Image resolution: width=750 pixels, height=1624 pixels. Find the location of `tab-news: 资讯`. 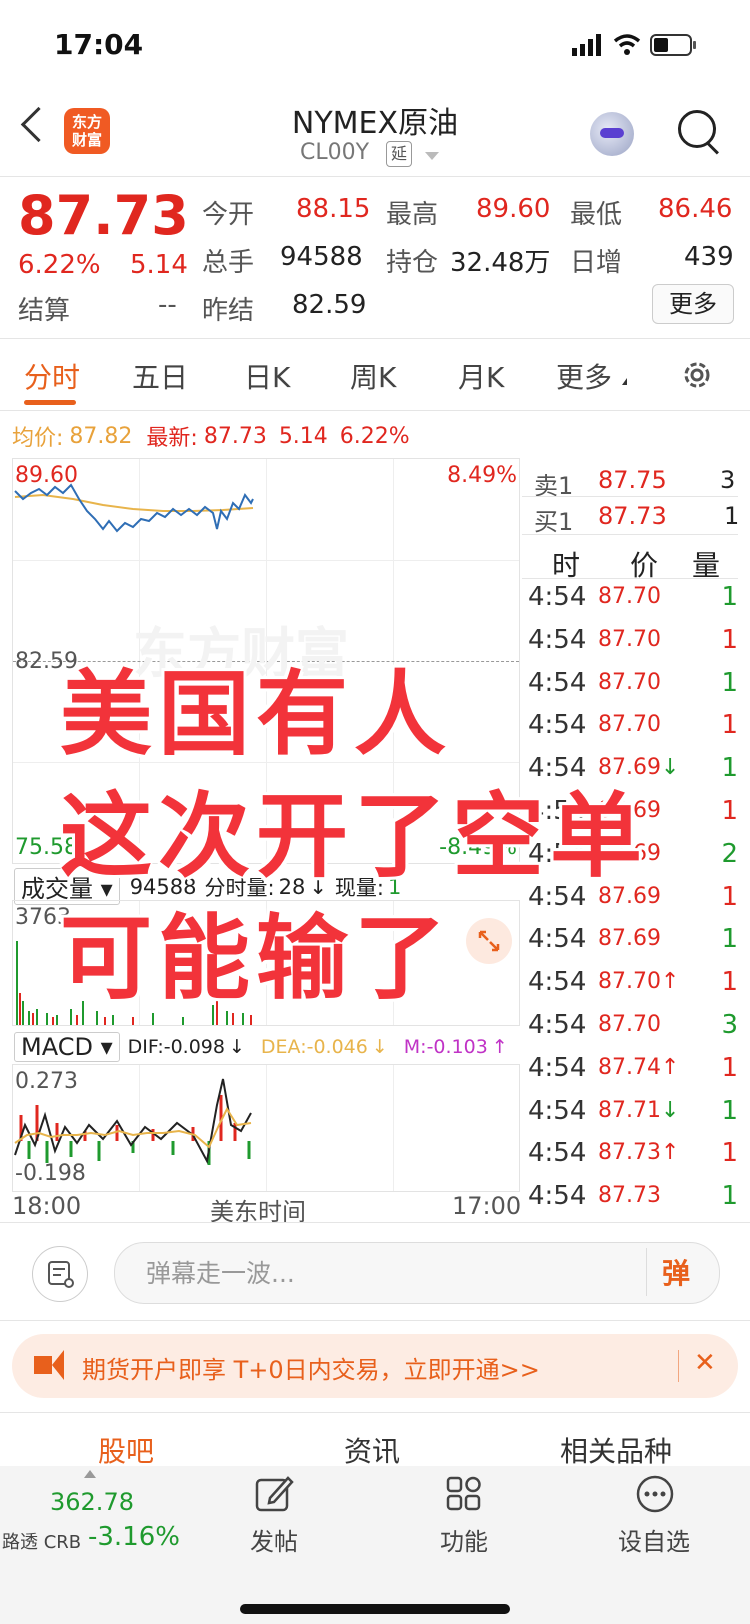

tab-news: 资讯 is located at coordinates (372, 1450).